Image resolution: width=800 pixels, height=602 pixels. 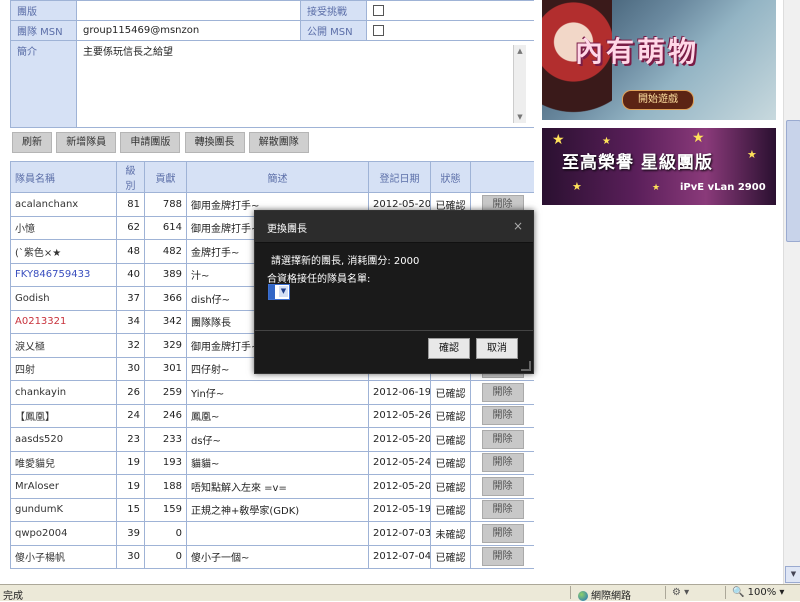 I want to click on intro-label: 簡介, so click(x=43, y=84).